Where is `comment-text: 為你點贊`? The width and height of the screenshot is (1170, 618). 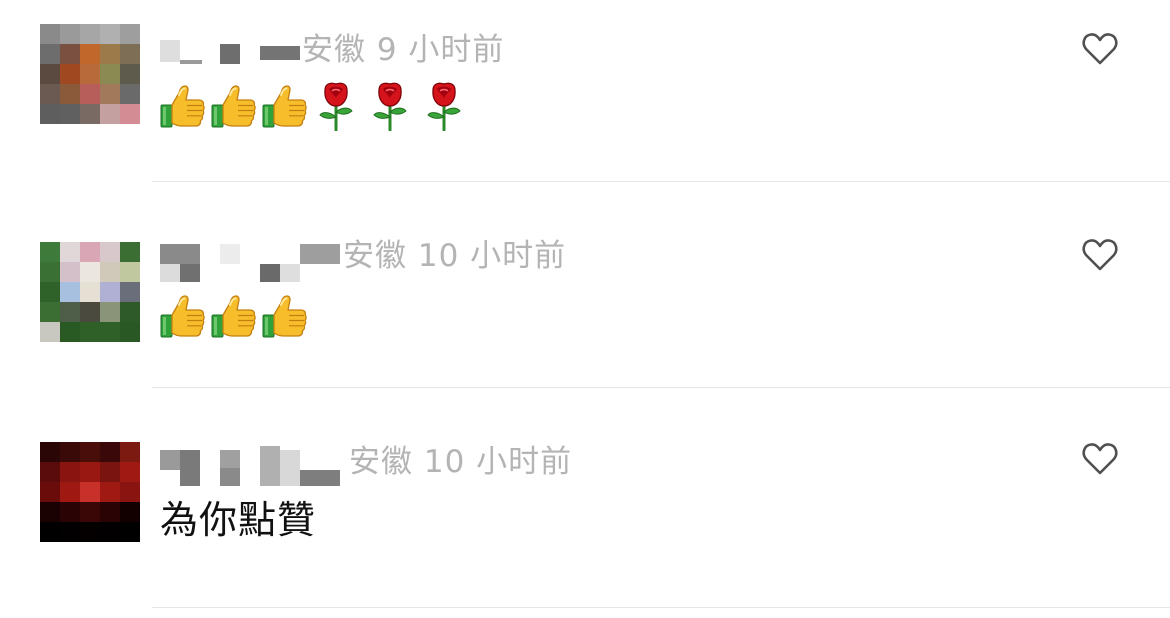
comment-text: 為你點贊 is located at coordinates (238, 520).